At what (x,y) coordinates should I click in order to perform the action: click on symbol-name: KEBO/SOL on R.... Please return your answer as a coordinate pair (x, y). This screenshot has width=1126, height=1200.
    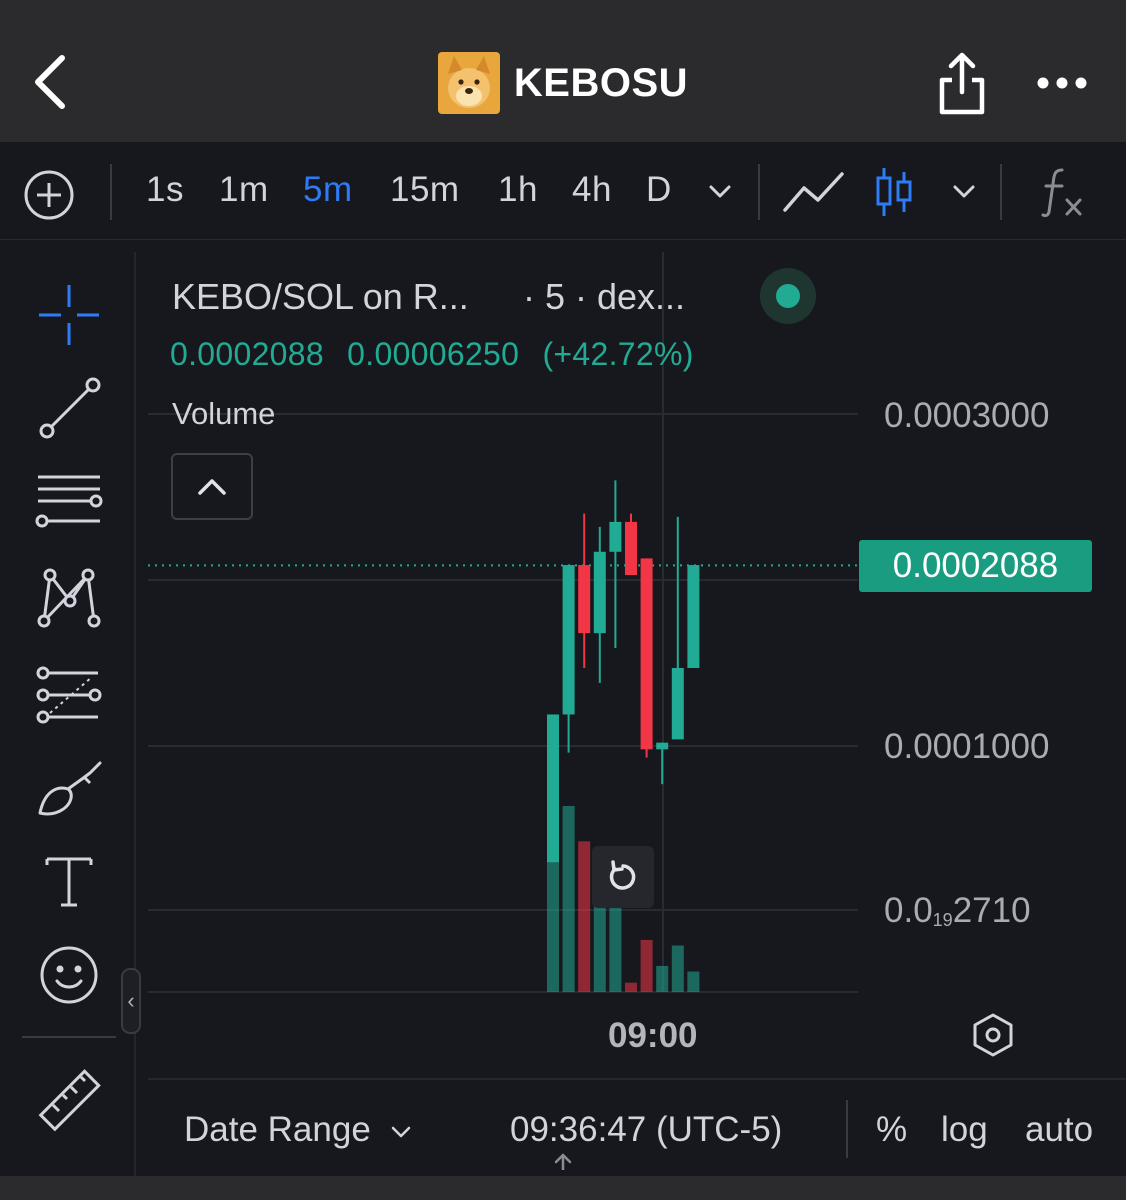
    Looking at the image, I should click on (320, 297).